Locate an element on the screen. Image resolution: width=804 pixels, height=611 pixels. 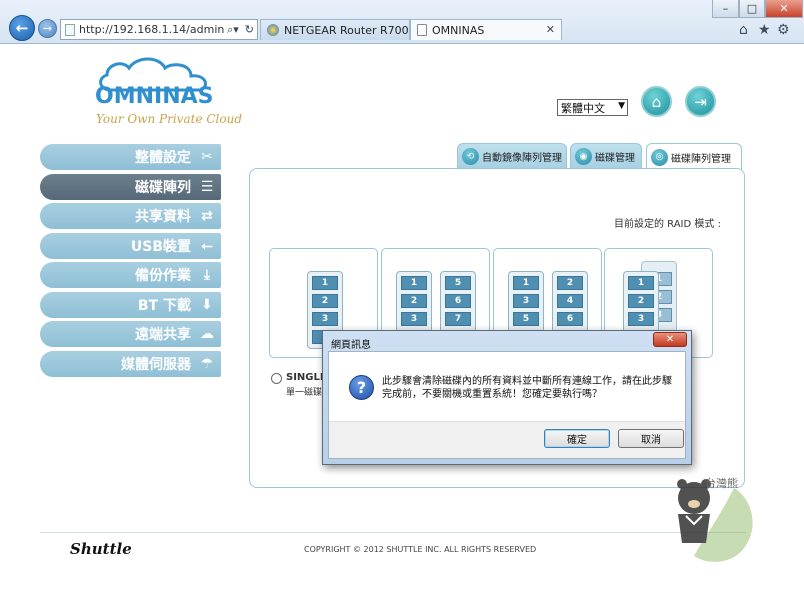
mirror-icon: ⟲ is located at coordinates (470, 156).